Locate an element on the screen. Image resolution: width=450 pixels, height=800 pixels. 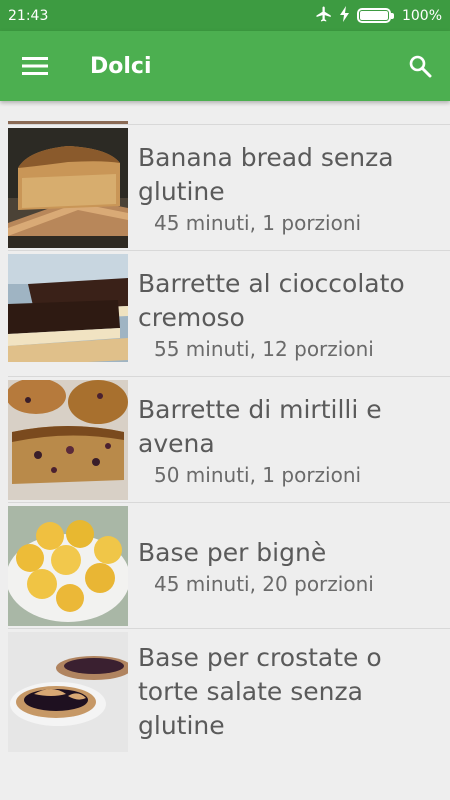
recipe-meta: 45 minuti, 20 porzioni is located at coordinates (264, 583).